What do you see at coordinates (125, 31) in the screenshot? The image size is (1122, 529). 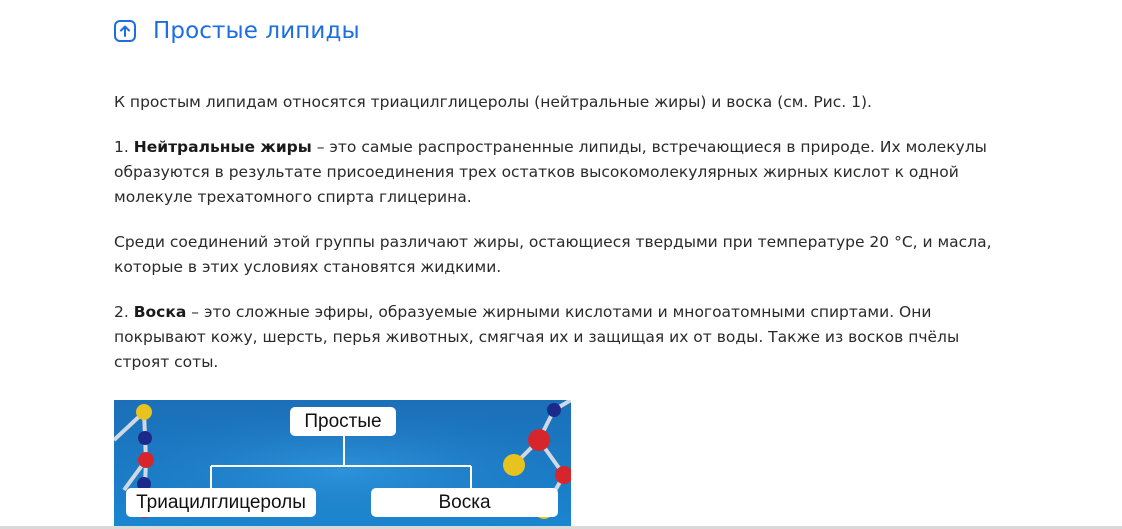 I see `link-arrow-up-icon` at bounding box center [125, 31].